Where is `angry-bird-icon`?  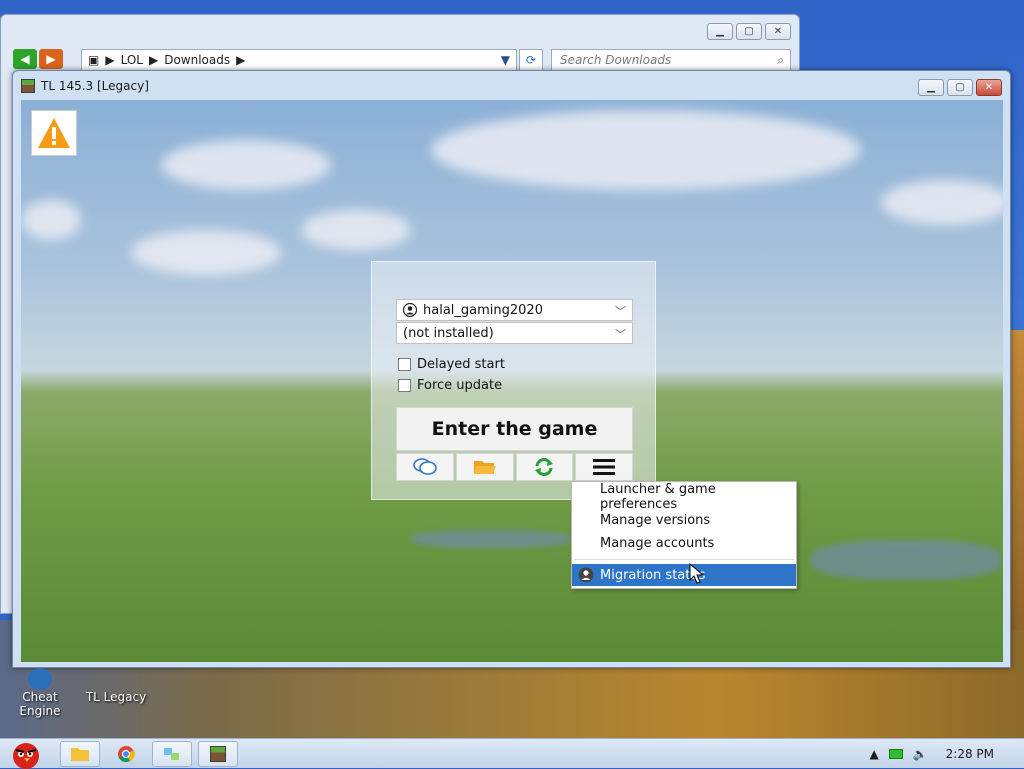
angry-bird-icon is located at coordinates (26, 756).